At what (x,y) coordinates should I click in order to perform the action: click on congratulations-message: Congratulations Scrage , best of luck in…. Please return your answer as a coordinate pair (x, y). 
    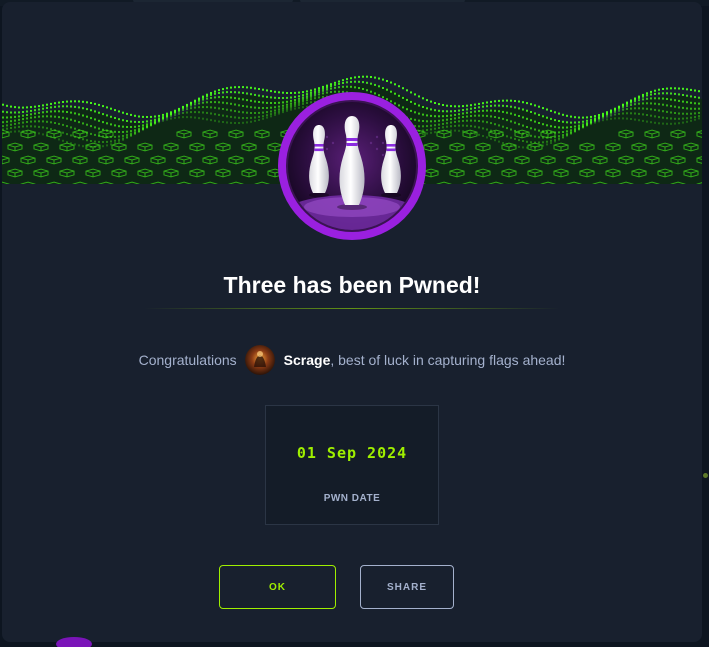
    Looking at the image, I should click on (352, 360).